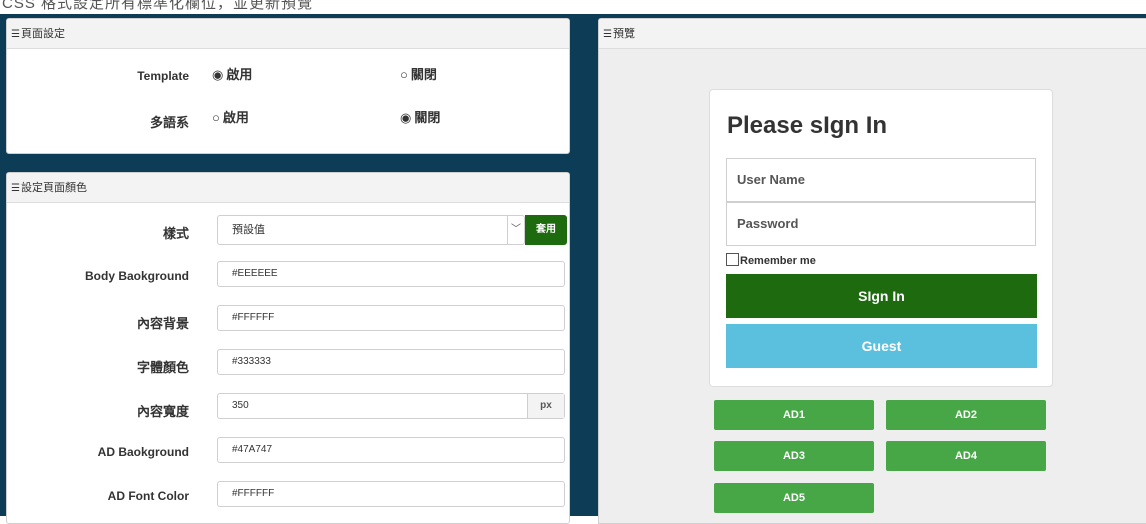 The image size is (1146, 524). I want to click on body-background-input: #EEEEEE, so click(391, 274).